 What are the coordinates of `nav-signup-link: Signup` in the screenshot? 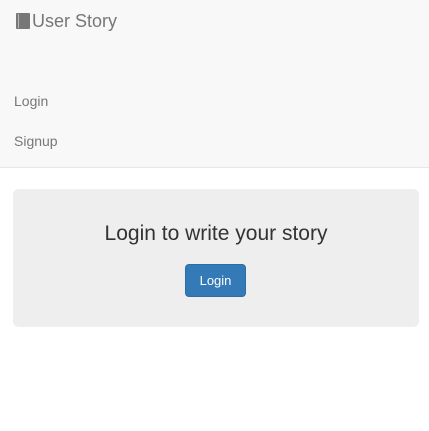 It's located at (36, 141).